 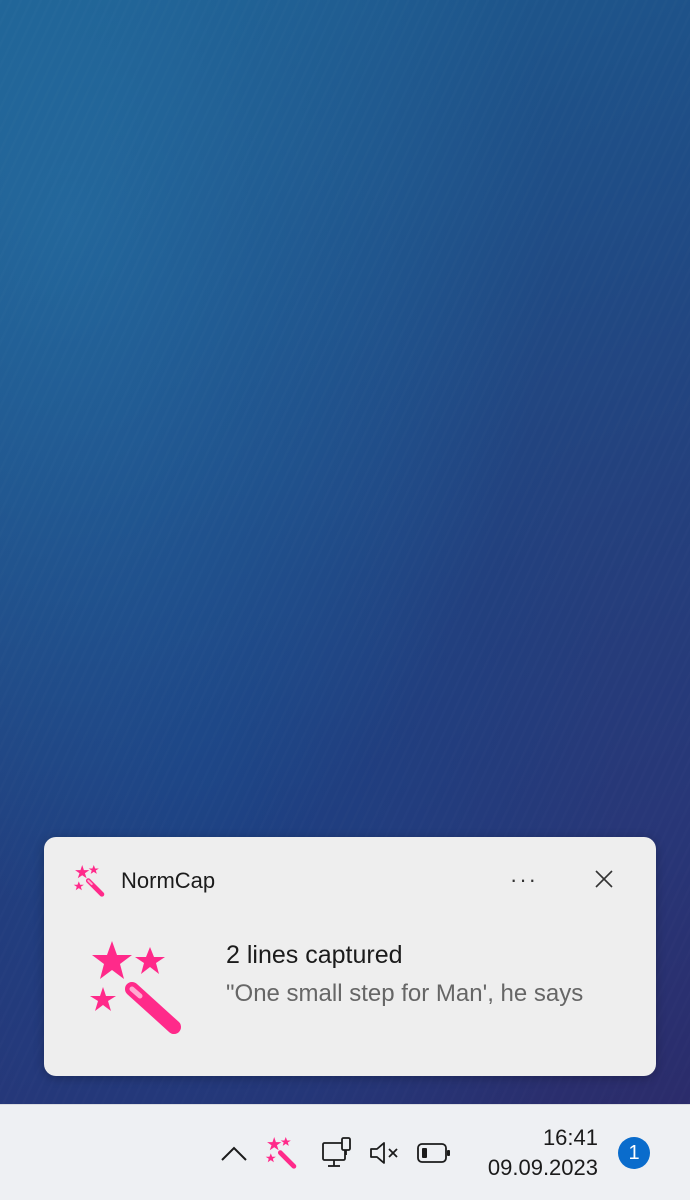 I want to click on close-button, so click(x=604, y=879).